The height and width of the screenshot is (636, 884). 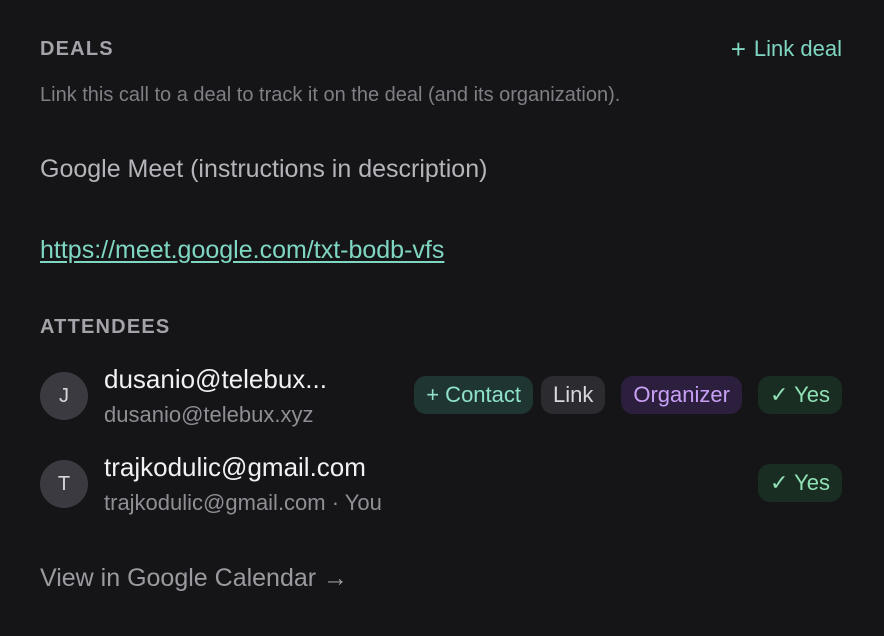 I want to click on attendee-badges: + Contact Link Organizer ✓ Yes, so click(x=628, y=395).